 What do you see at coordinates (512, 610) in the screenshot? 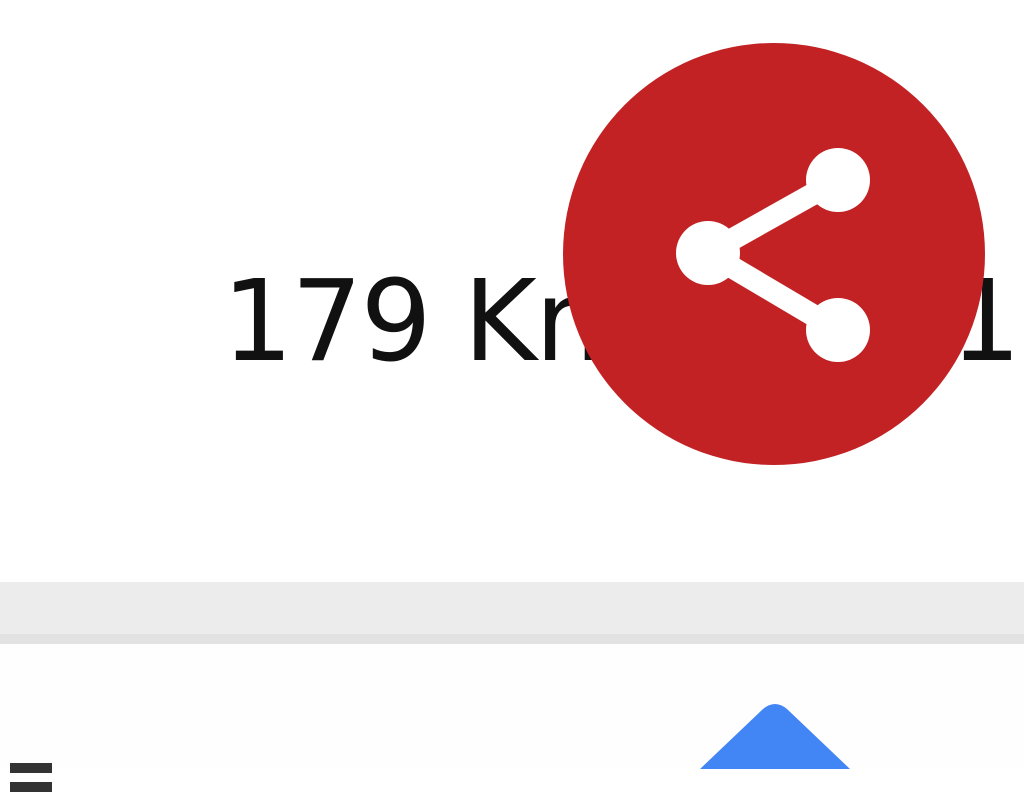
I see `section-divider` at bounding box center [512, 610].